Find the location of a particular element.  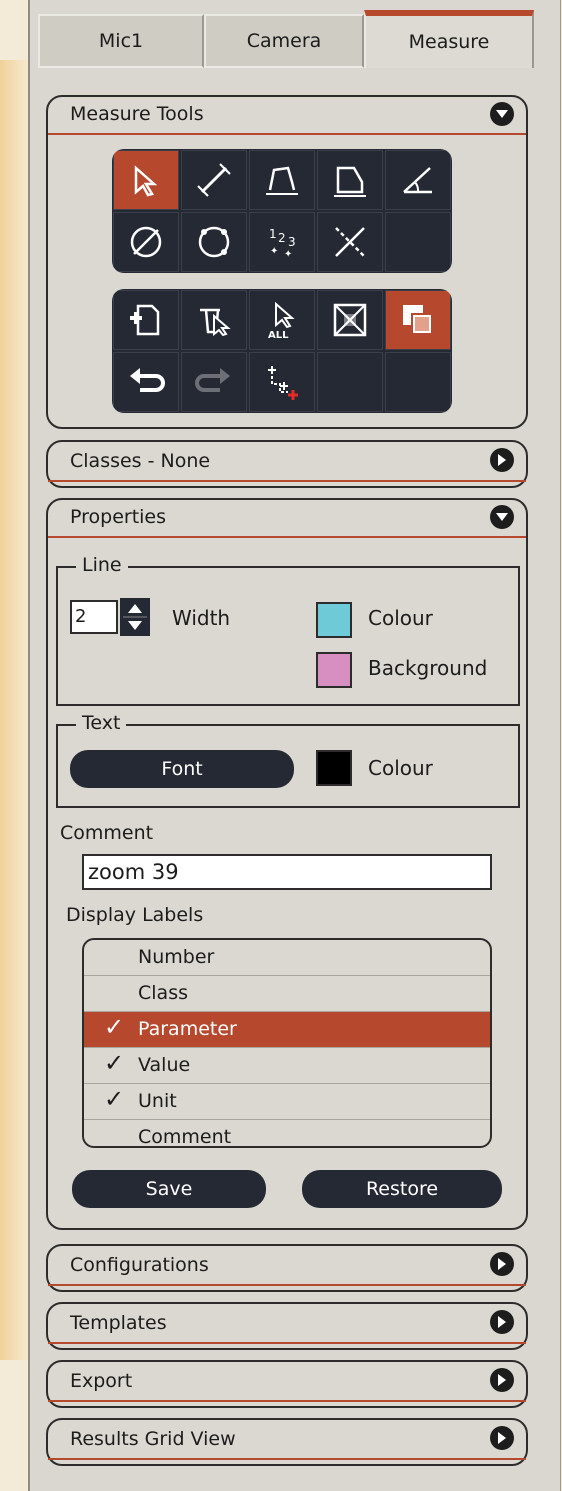

text-settings-group: Text Font Colour is located at coordinates (288, 760).